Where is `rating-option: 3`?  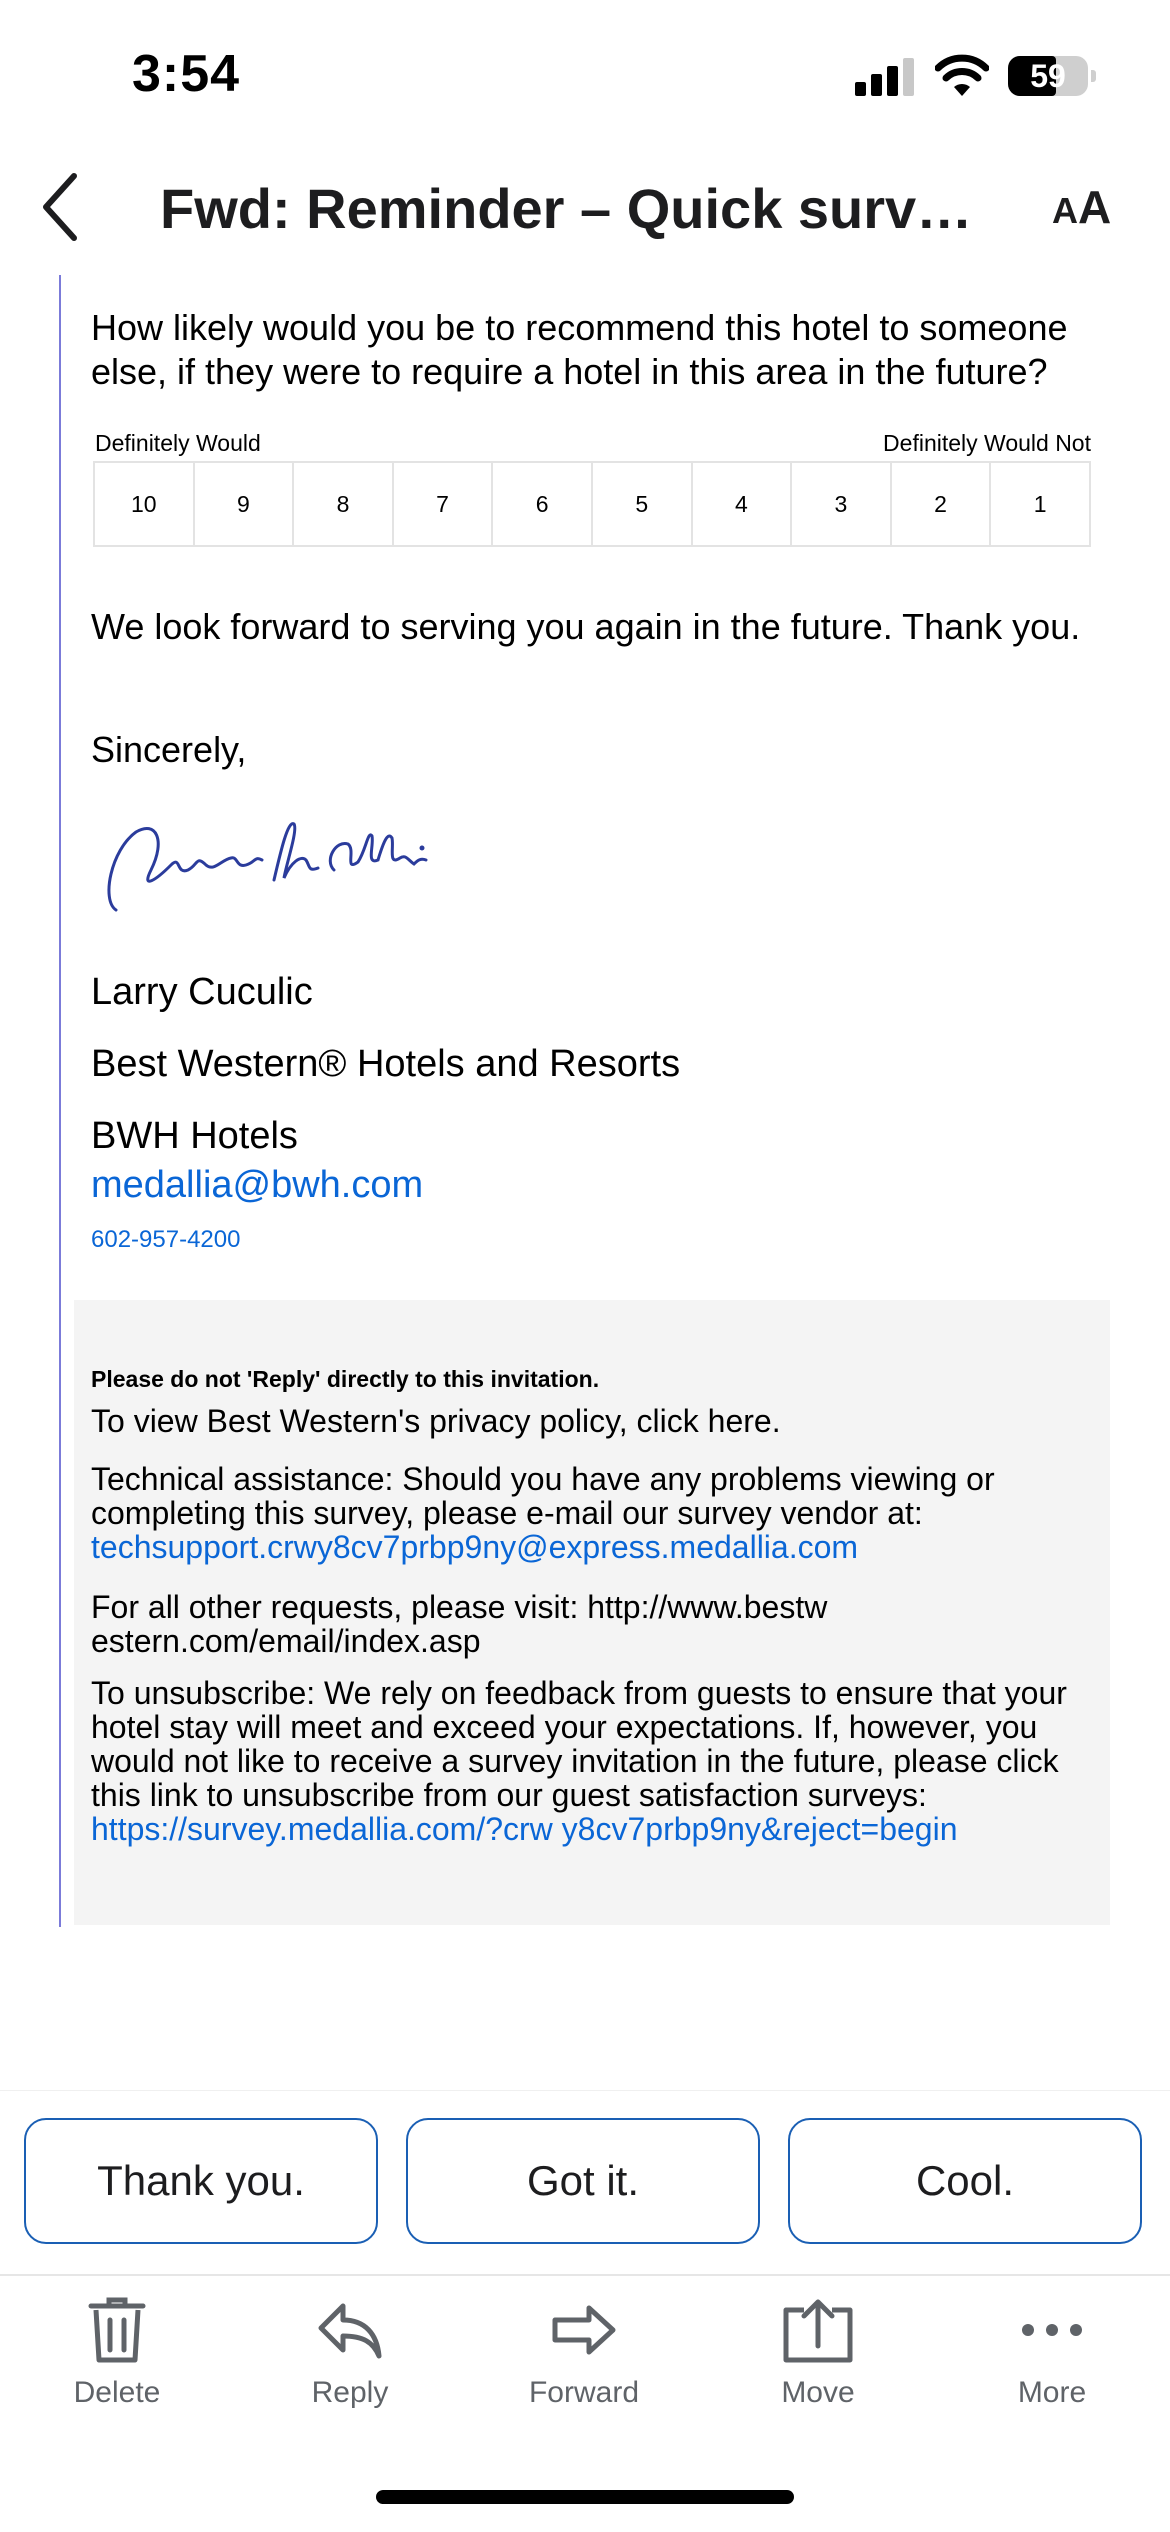 rating-option: 3 is located at coordinates (842, 504).